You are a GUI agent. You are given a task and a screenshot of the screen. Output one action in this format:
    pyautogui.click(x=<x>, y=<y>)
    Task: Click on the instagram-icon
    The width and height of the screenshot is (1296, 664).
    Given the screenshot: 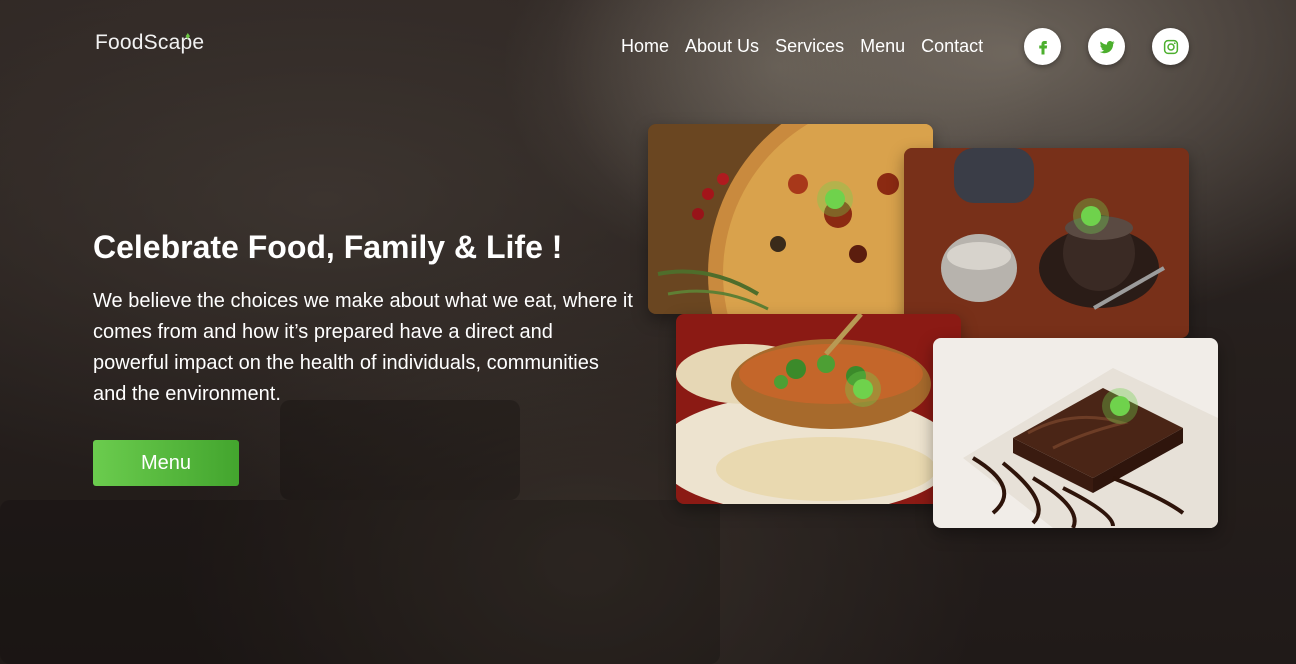 What is the action you would take?
    pyautogui.click(x=1170, y=46)
    